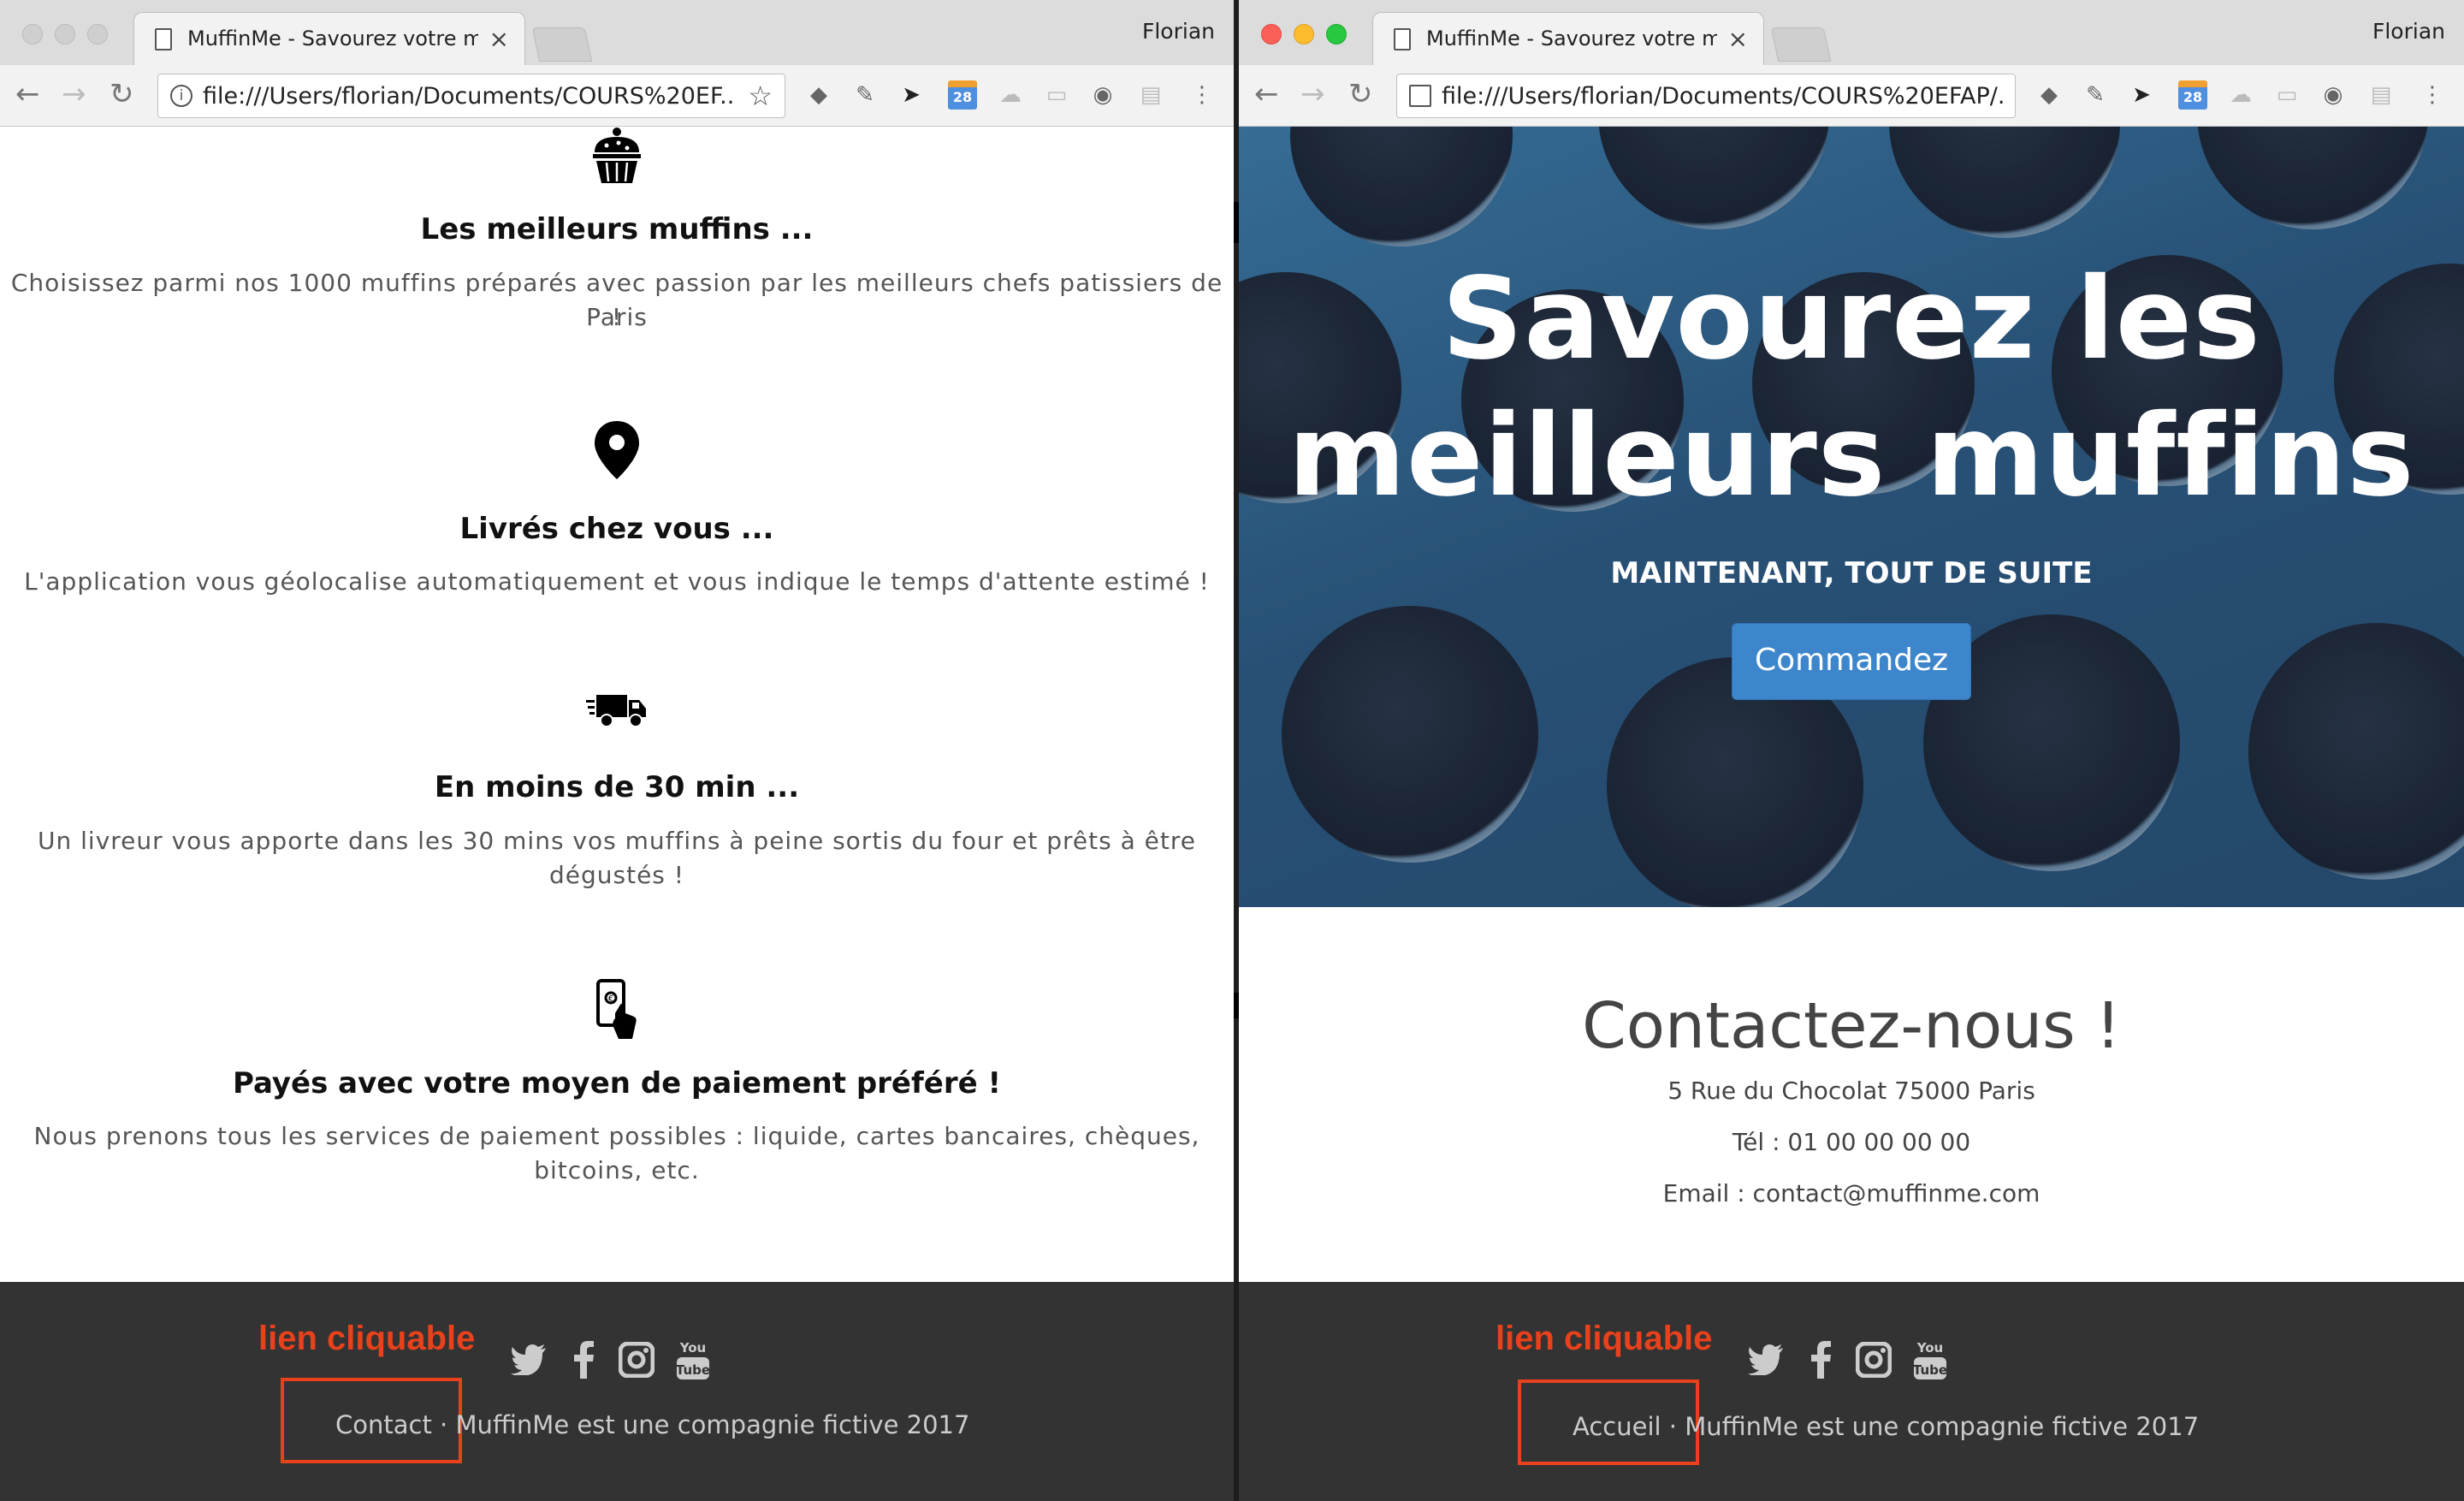  What do you see at coordinates (617, 450) in the screenshot?
I see `map-pin-icon` at bounding box center [617, 450].